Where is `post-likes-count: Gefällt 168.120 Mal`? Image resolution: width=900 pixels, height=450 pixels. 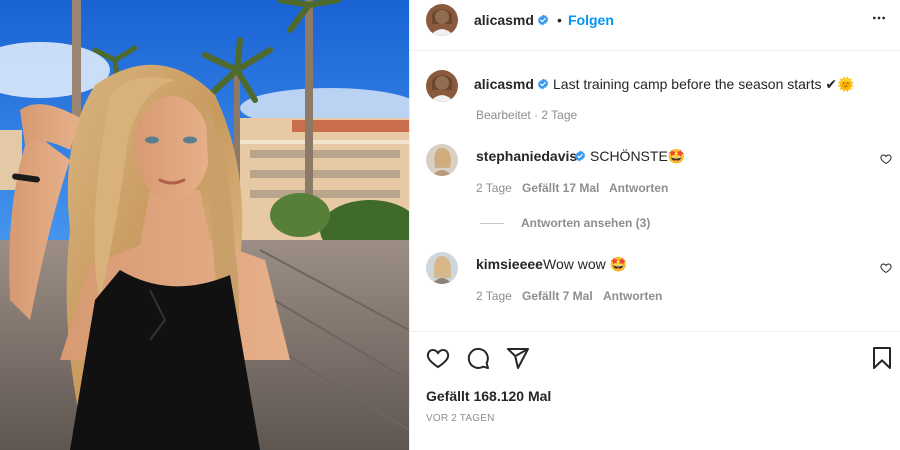 post-likes-count: Gefällt 168.120 Mal is located at coordinates (488, 396).